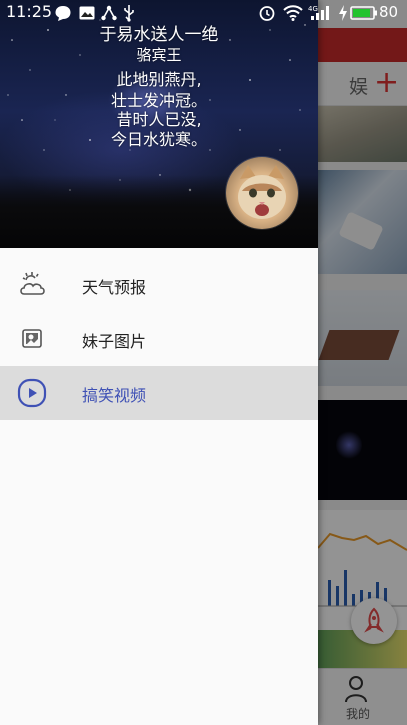 The height and width of the screenshot is (725, 407). I want to click on play-icon, so click(32, 393).